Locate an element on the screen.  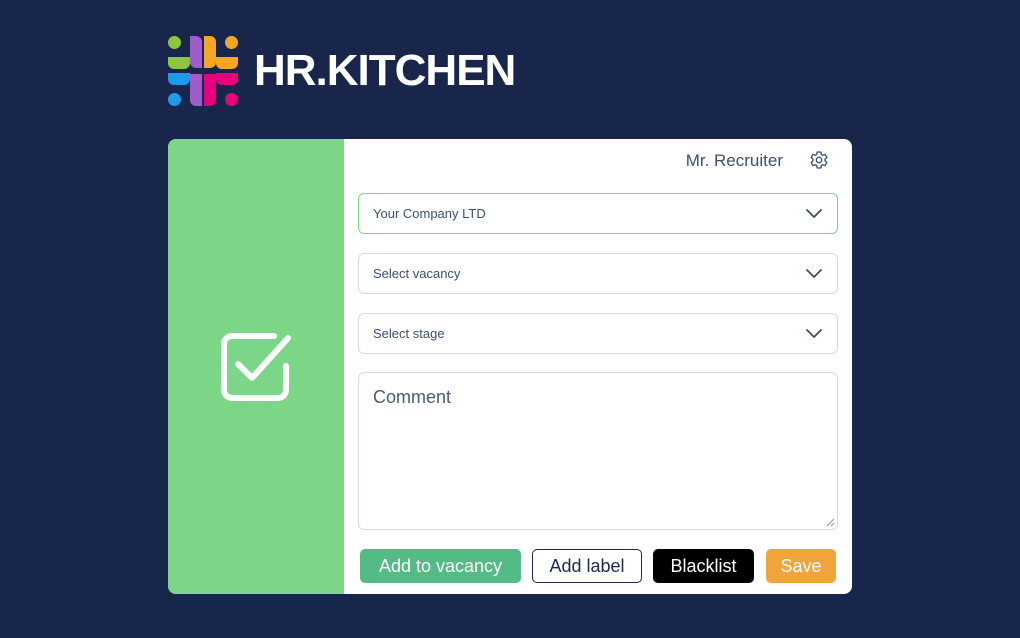
add-label-button: Add label is located at coordinates (587, 566).